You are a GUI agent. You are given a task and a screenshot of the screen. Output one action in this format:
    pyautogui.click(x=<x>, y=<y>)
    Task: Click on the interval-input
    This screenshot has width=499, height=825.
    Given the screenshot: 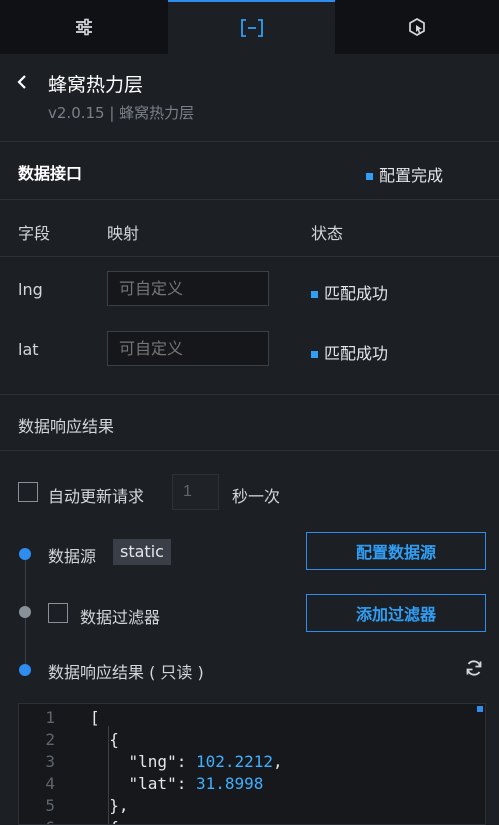 What is the action you would take?
    pyautogui.click(x=195, y=492)
    